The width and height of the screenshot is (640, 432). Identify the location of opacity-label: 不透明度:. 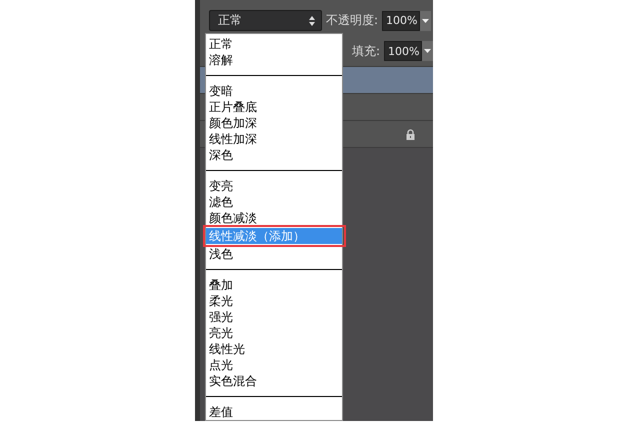
(352, 20).